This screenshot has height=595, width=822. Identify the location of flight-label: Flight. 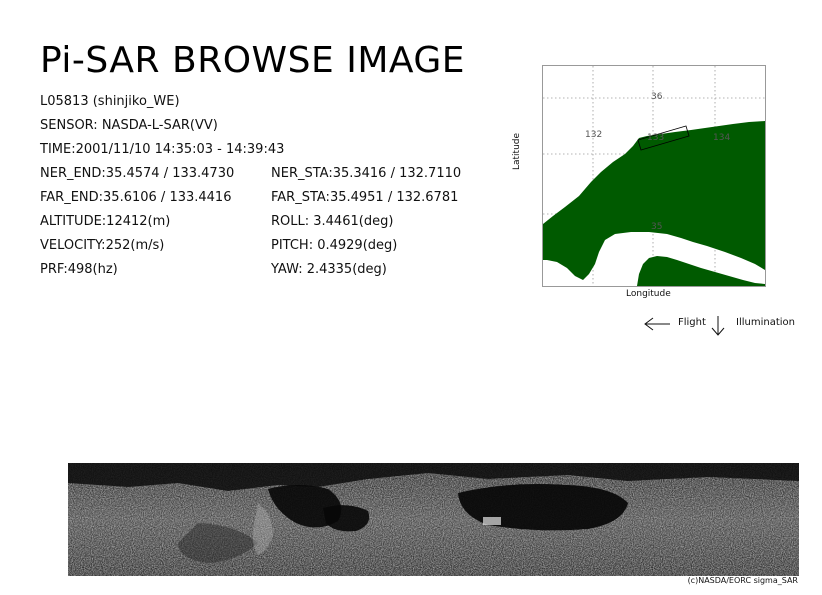
(692, 322).